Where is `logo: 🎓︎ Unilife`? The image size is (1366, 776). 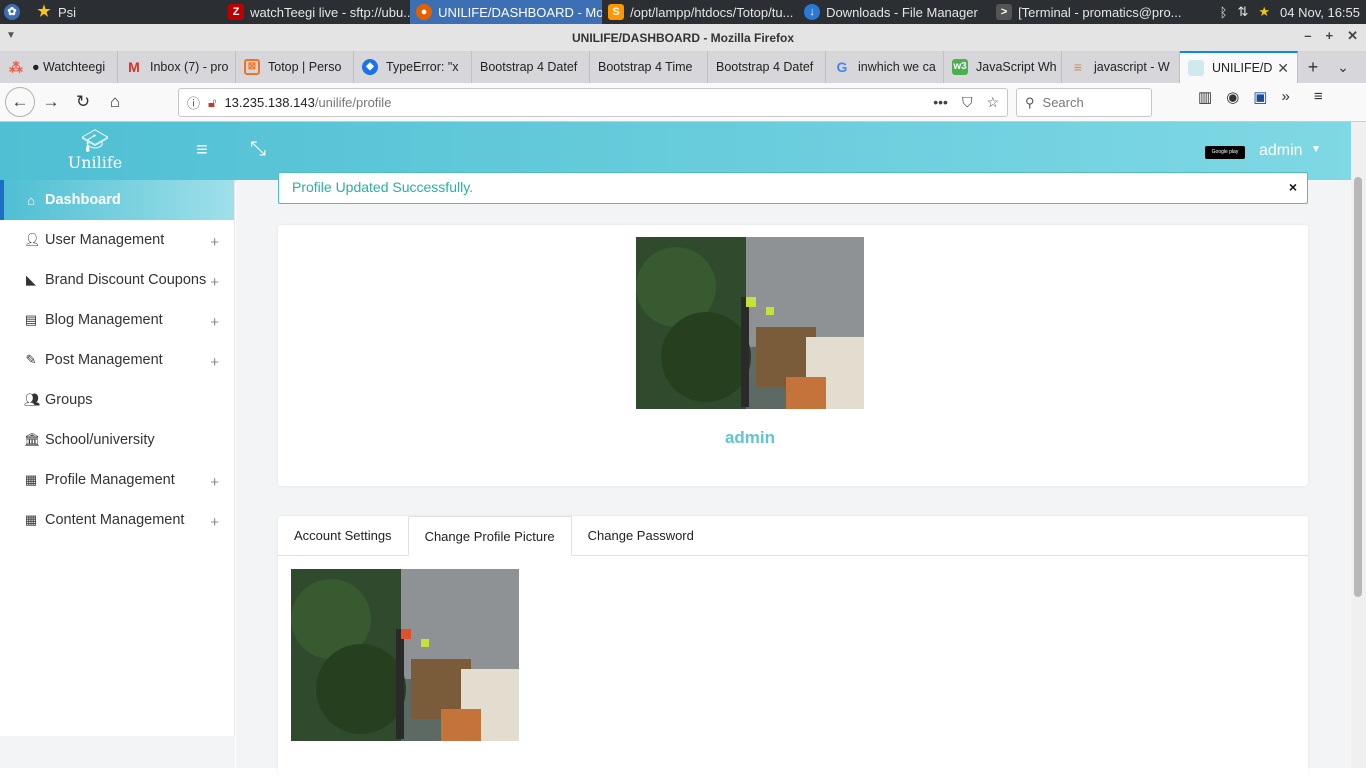 logo: 🎓︎ Unilife is located at coordinates (95, 151).